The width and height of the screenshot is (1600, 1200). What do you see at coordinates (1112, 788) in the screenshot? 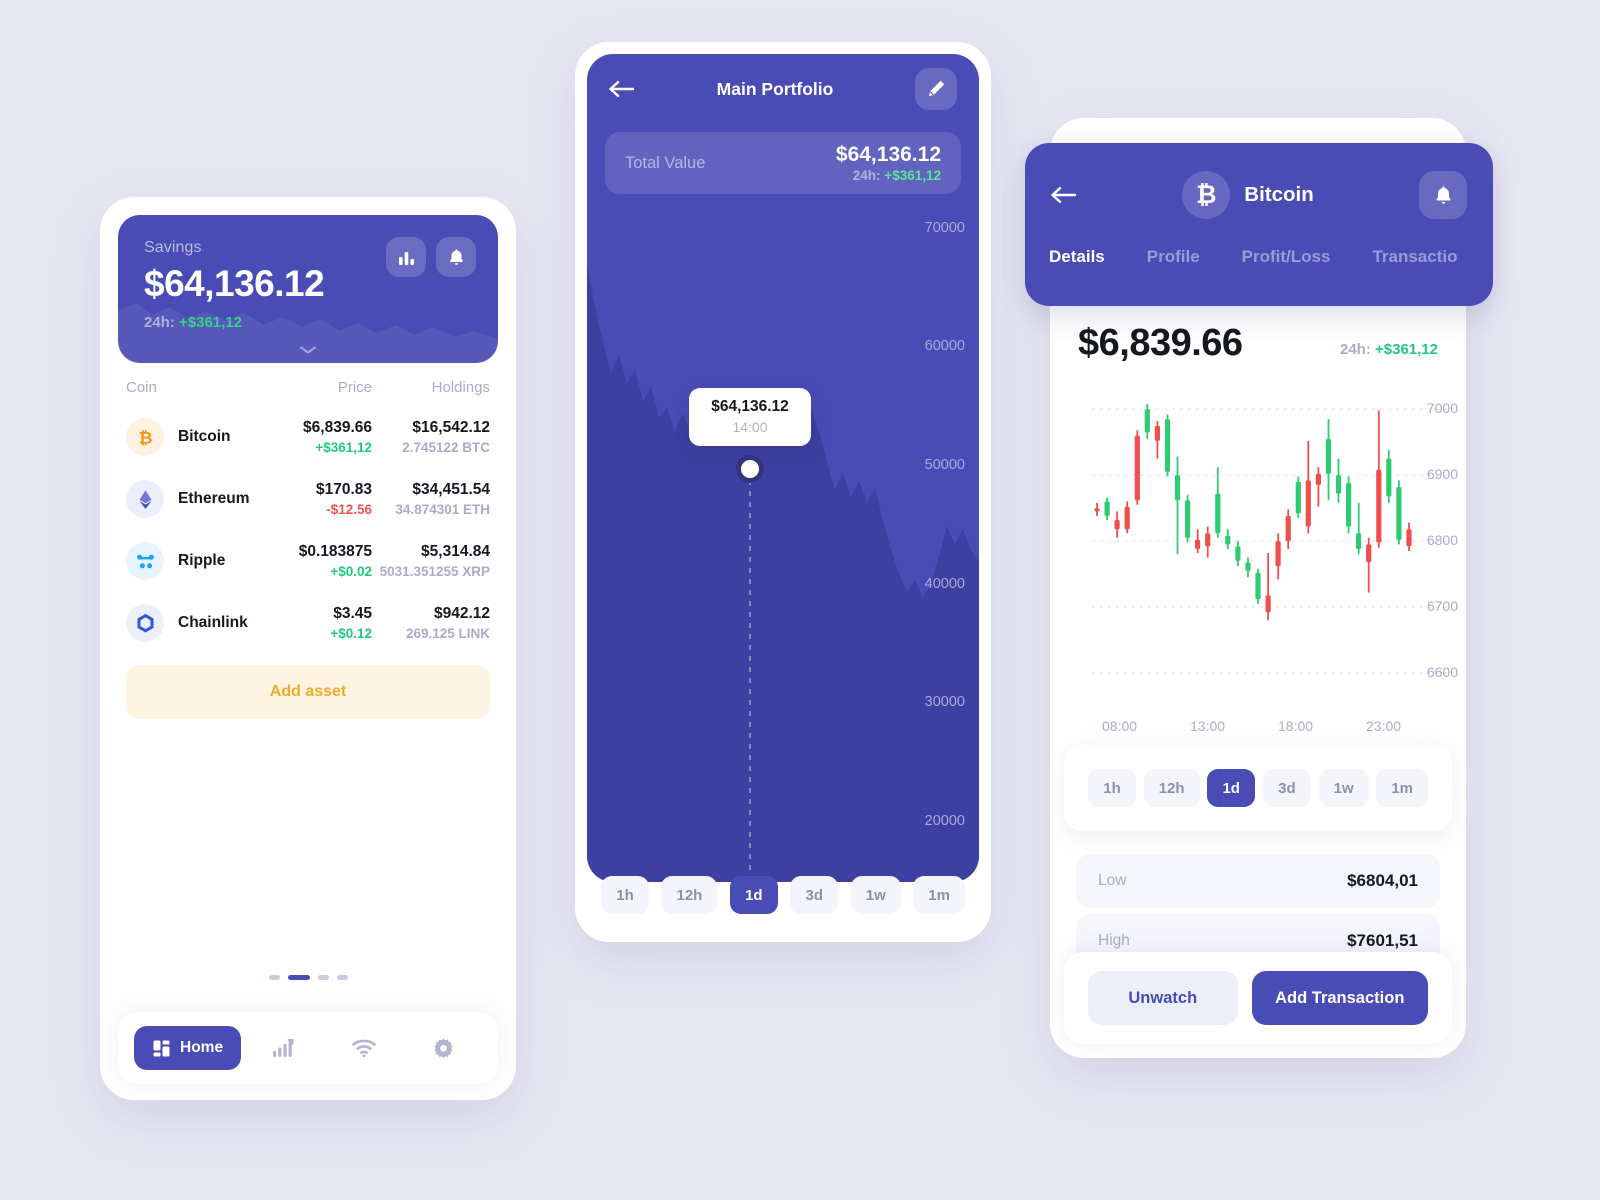
I see `coin-range-button-1h: 1h` at bounding box center [1112, 788].